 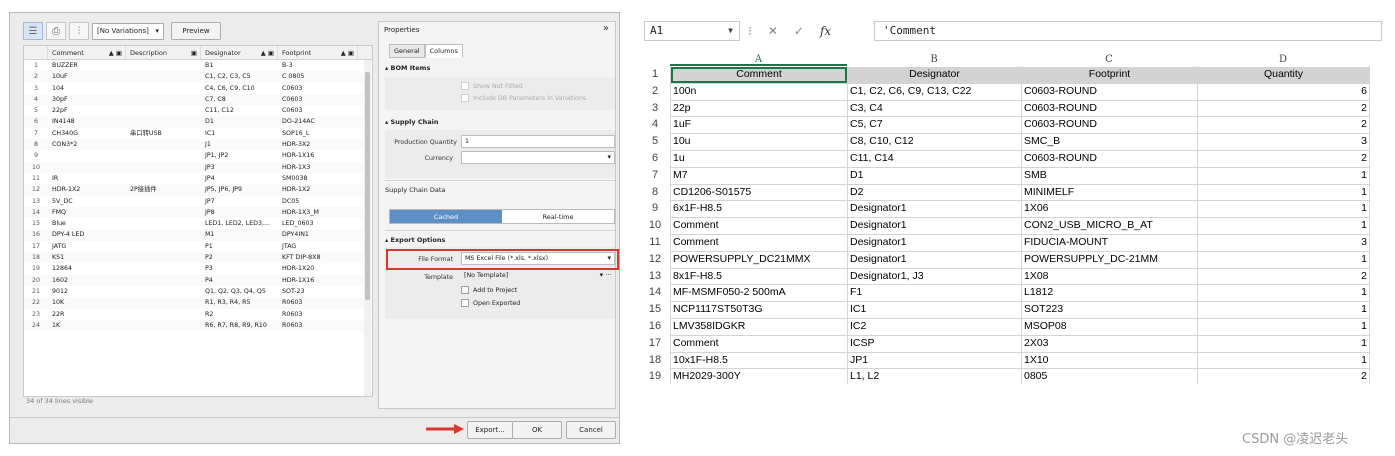 What do you see at coordinates (759, 293) in the screenshot?
I see `sheet-cell: MF-MSMF050-2 500mA` at bounding box center [759, 293].